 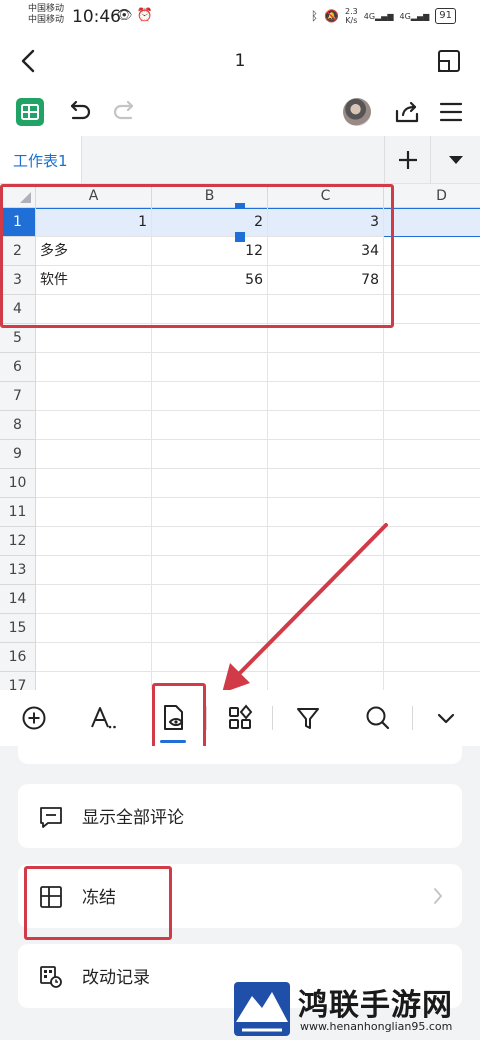 I want to click on view-icon, so click(x=173, y=718).